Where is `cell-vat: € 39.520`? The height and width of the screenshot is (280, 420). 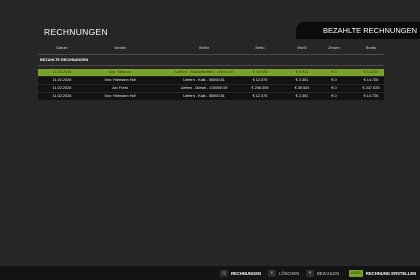
cell-vat: € 39.520 is located at coordinates (302, 88).